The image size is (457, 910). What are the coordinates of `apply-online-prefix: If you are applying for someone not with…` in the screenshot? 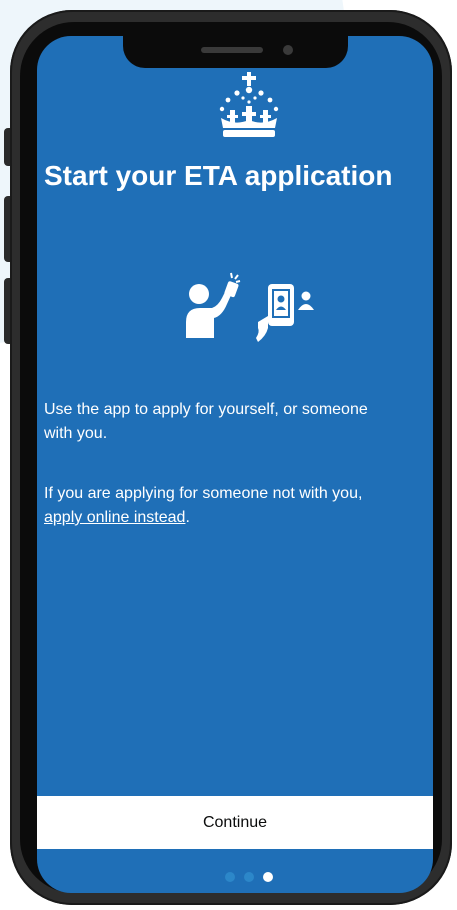 It's located at (203, 493).